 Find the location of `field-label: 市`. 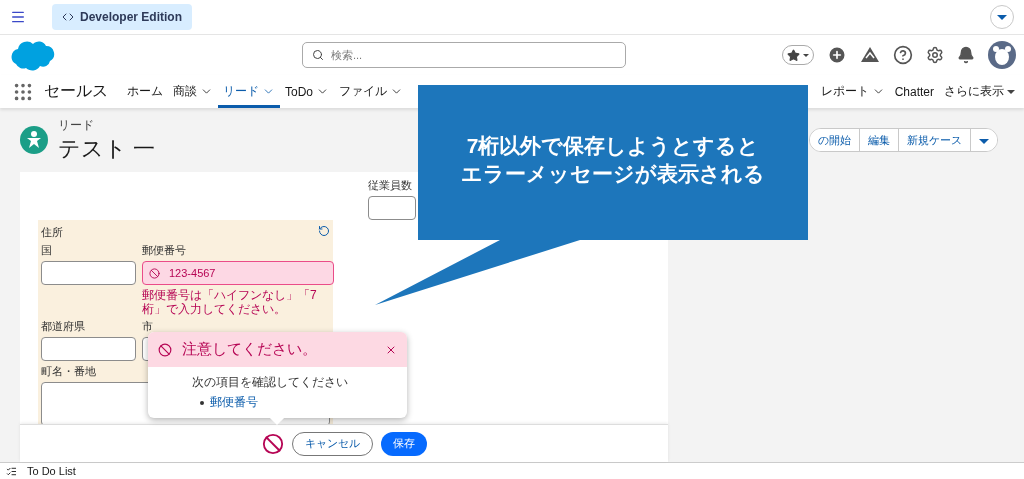

field-label: 市 is located at coordinates (148, 326).